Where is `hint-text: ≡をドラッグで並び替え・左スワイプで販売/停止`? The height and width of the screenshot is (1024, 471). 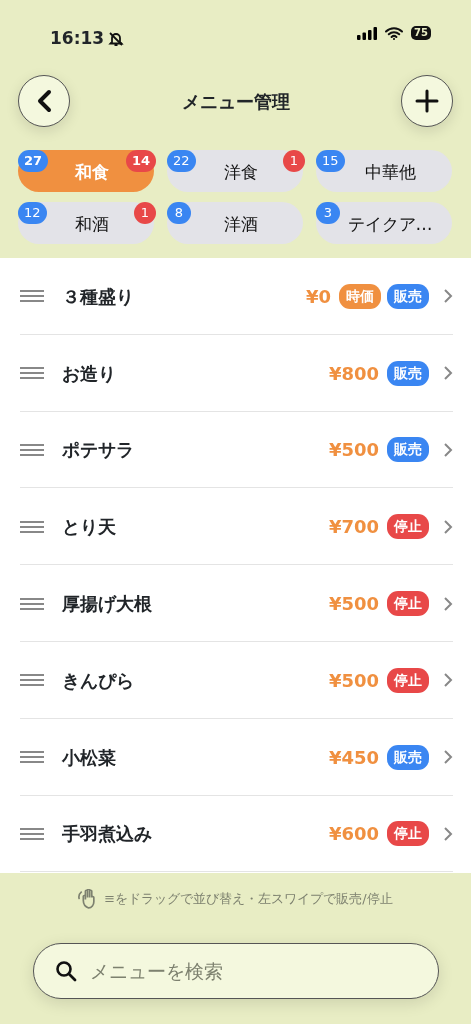
hint-text: ≡をドラッグで並び替え・左スワイプで販売/停止 is located at coordinates (248, 899).